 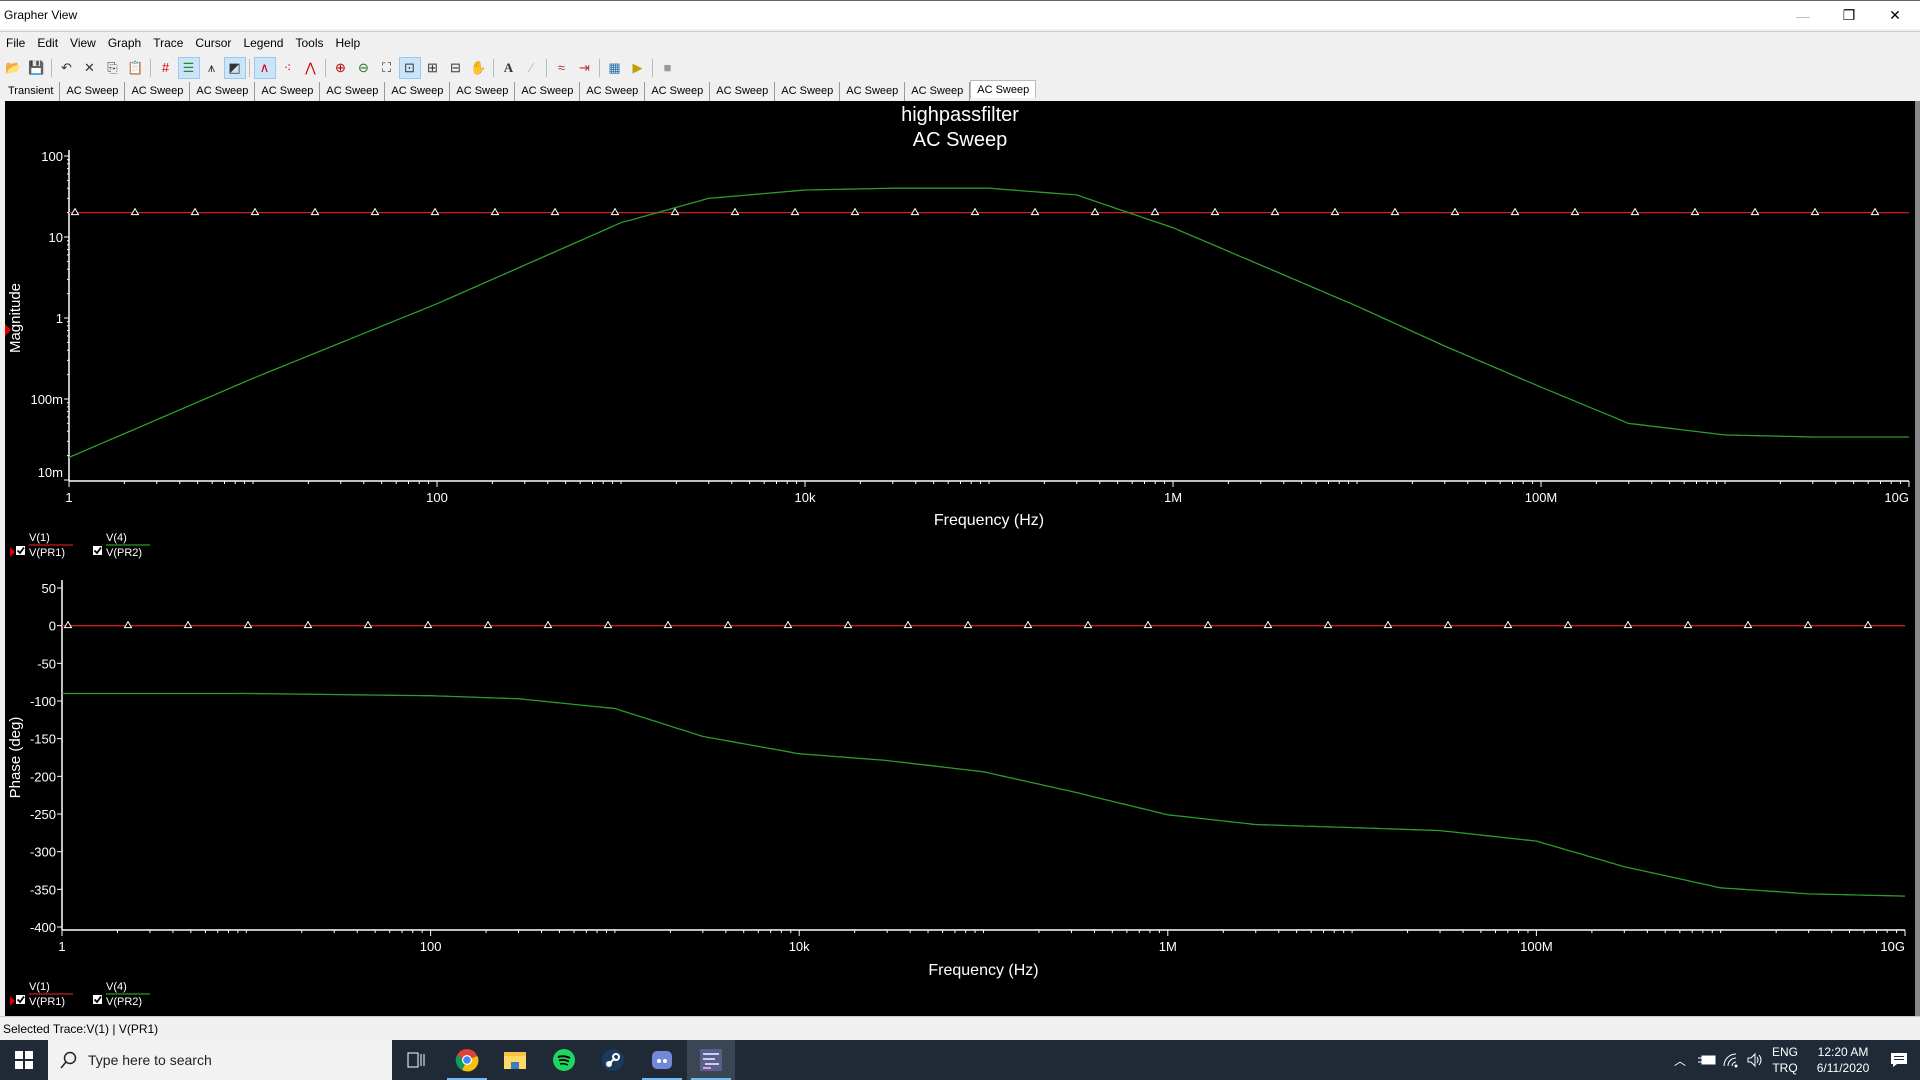 I want to click on undo-button: ↶, so click(x=67, y=68).